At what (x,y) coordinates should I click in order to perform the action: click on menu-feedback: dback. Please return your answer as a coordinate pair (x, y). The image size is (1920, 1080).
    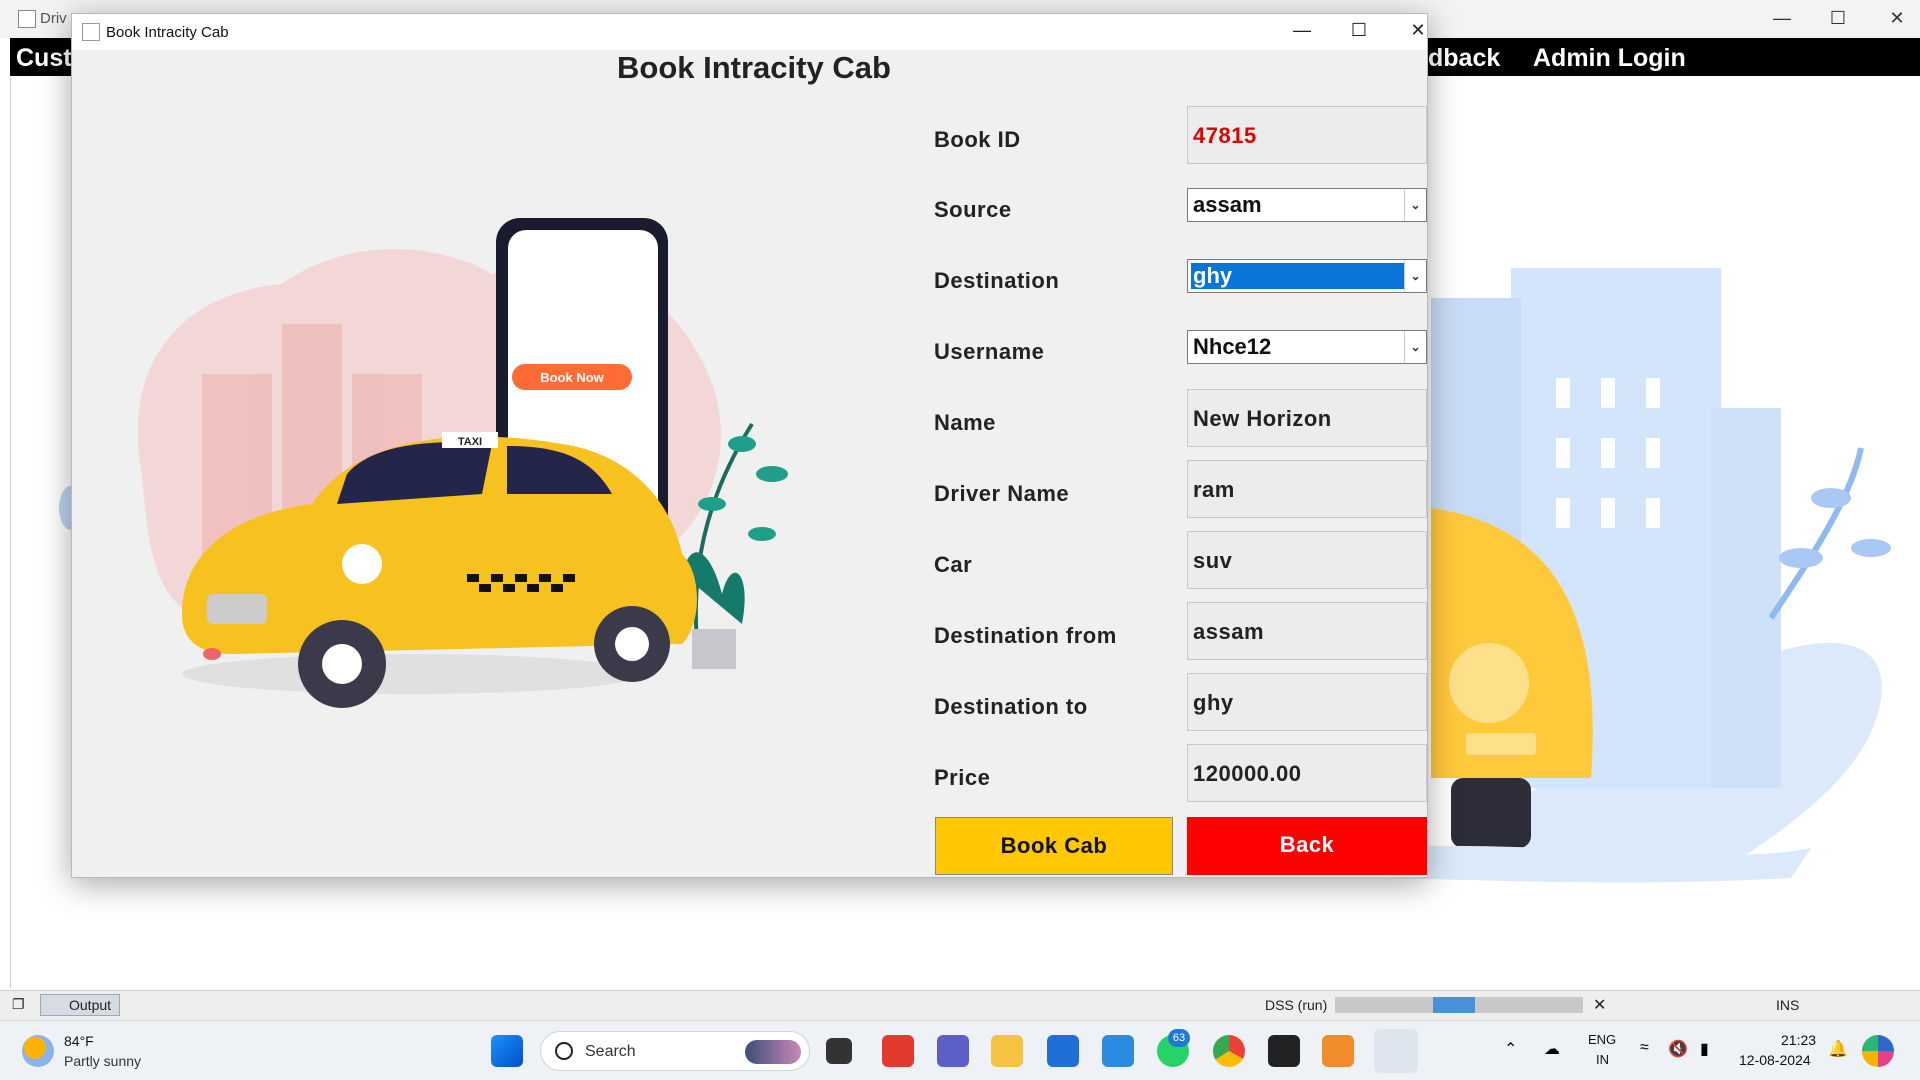
    Looking at the image, I should click on (1464, 58).